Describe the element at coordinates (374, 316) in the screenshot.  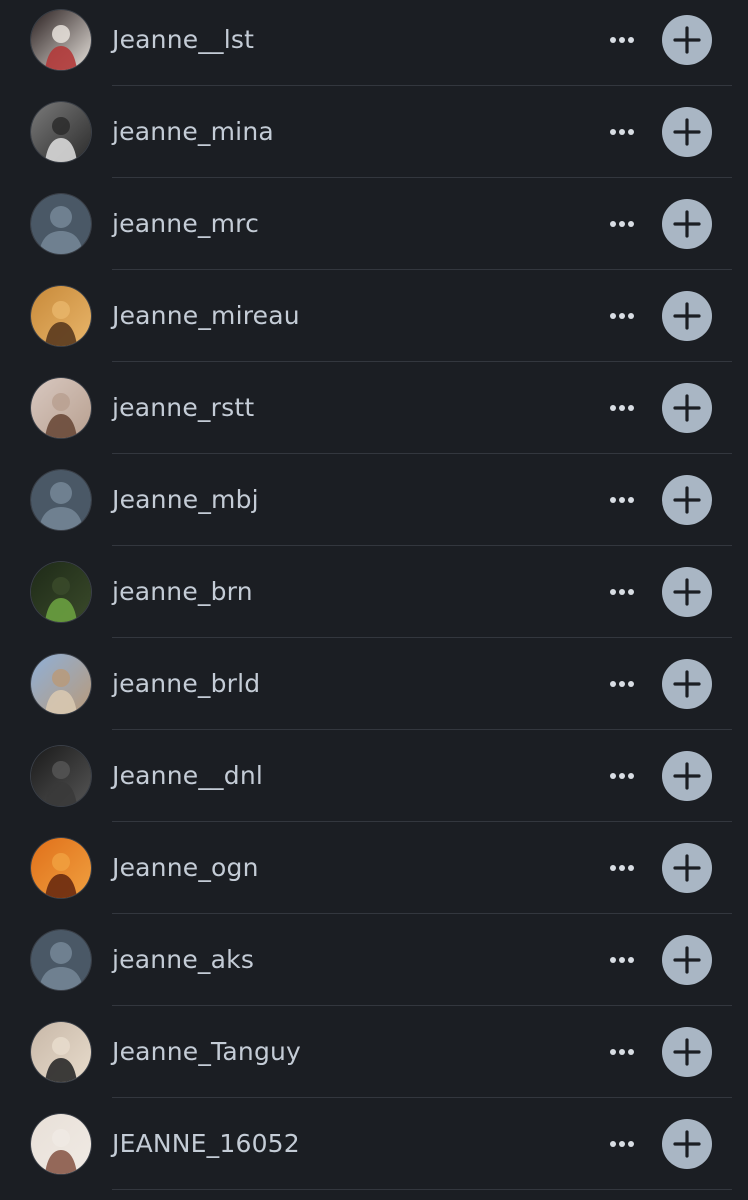
I see `user-row: Jeanne_mireau` at that location.